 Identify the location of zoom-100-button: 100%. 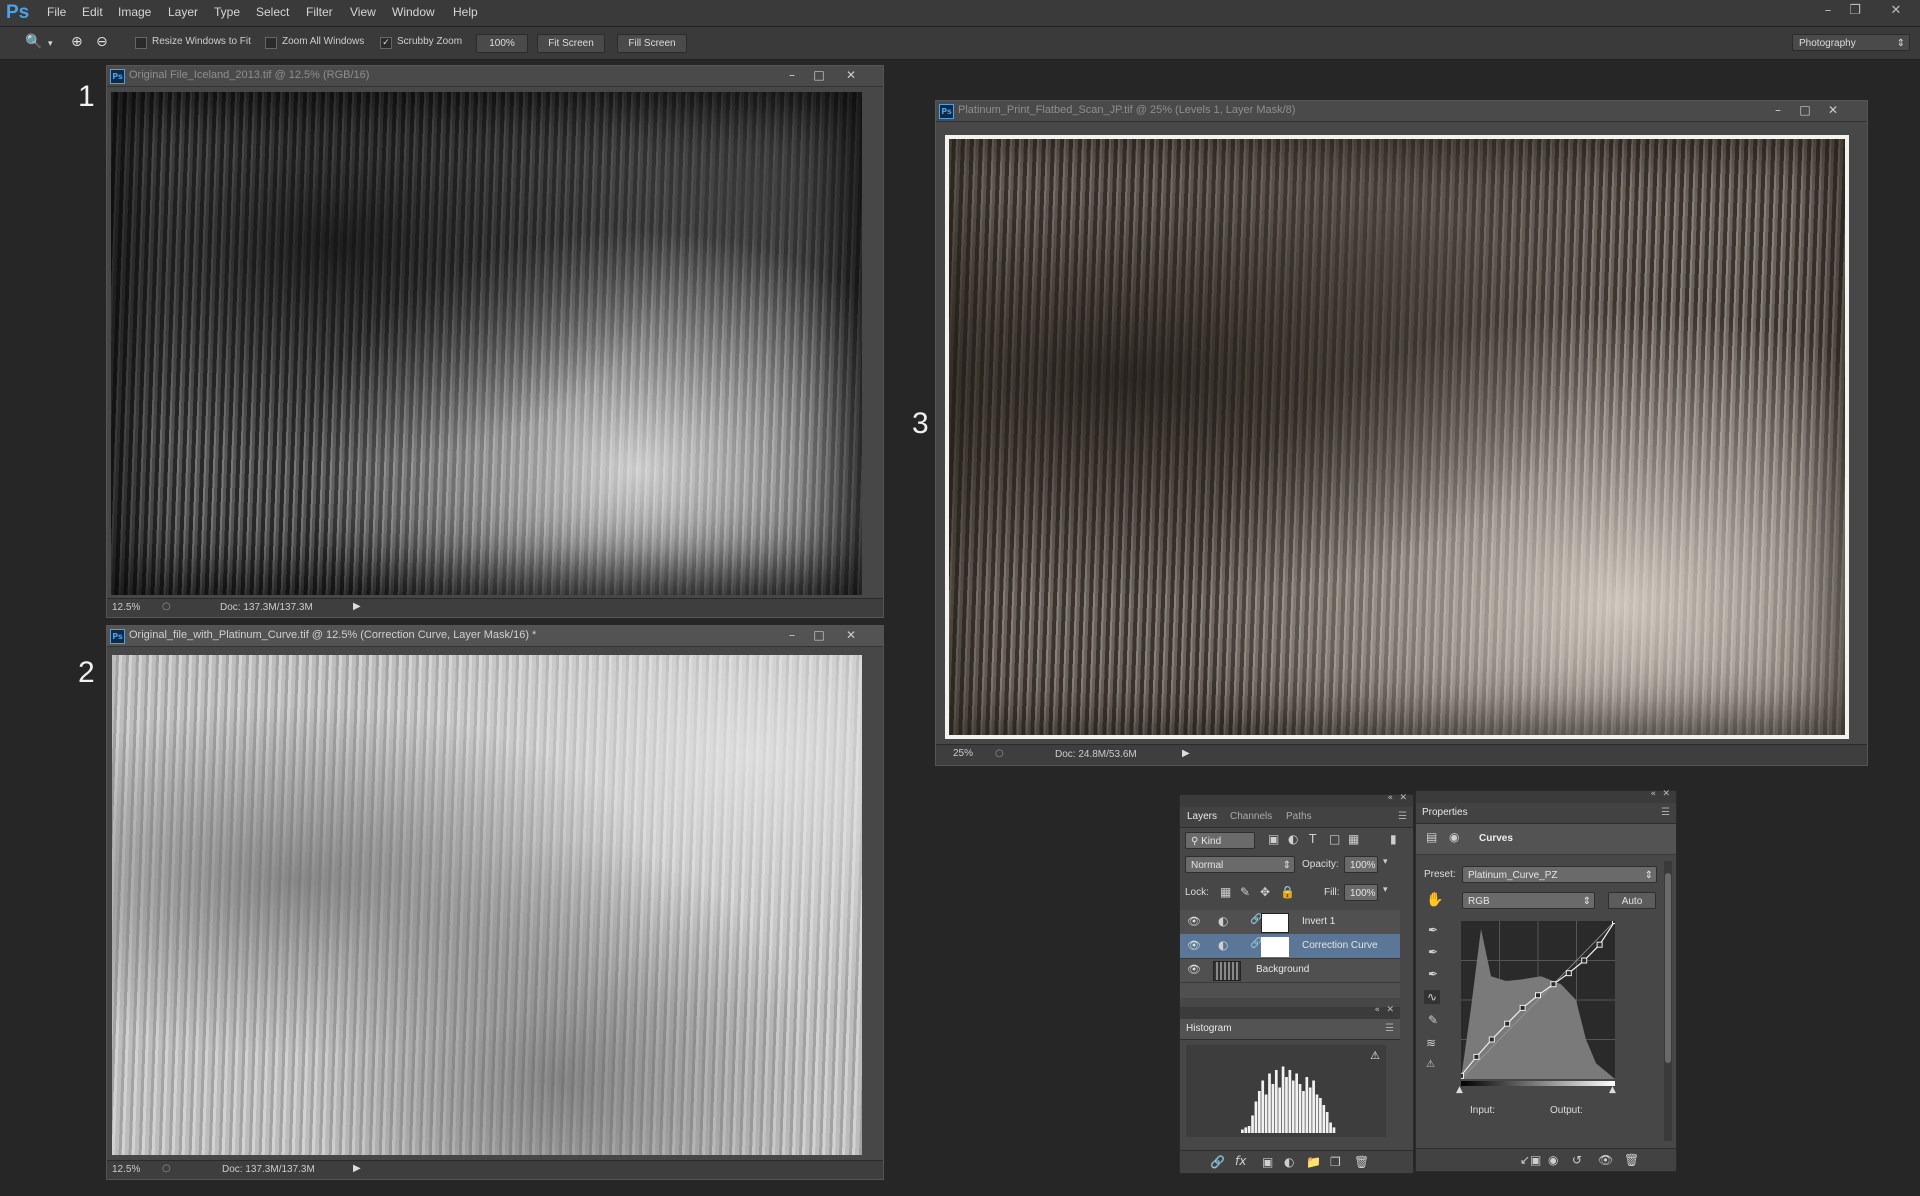
(502, 43).